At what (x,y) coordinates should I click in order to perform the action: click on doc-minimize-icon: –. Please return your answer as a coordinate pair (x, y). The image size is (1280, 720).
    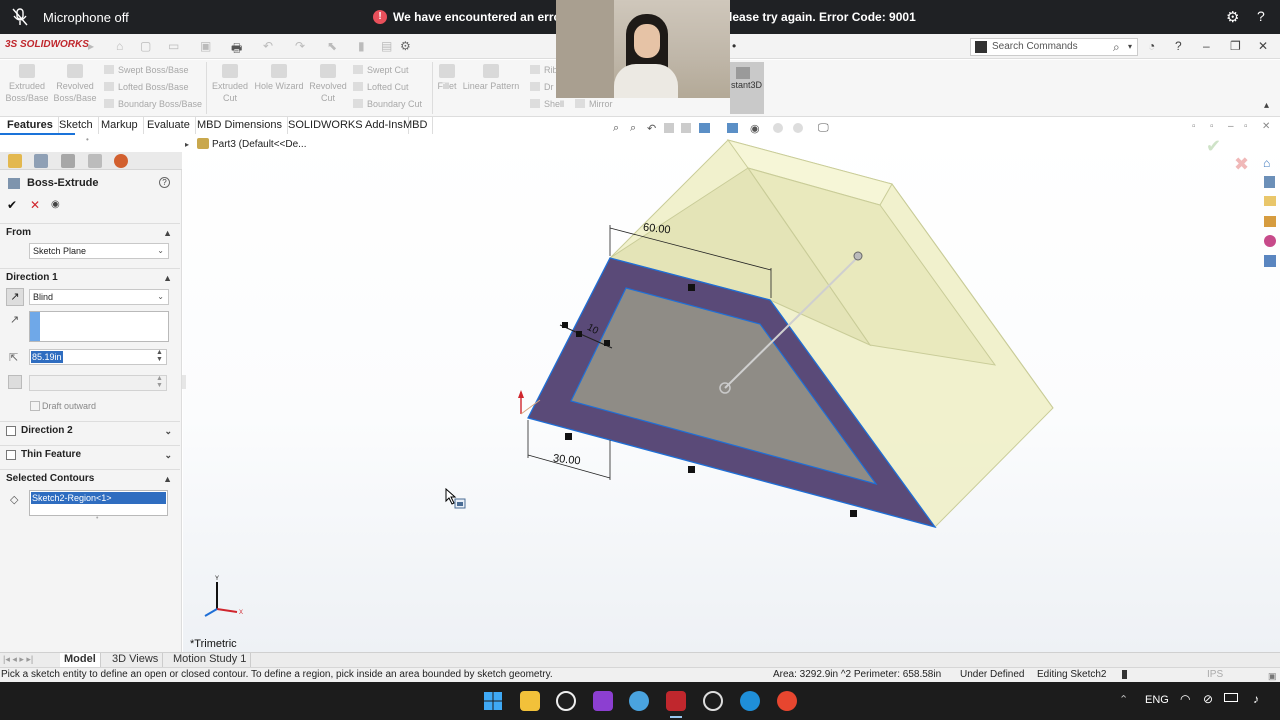
    Looking at the image, I should click on (1231, 126).